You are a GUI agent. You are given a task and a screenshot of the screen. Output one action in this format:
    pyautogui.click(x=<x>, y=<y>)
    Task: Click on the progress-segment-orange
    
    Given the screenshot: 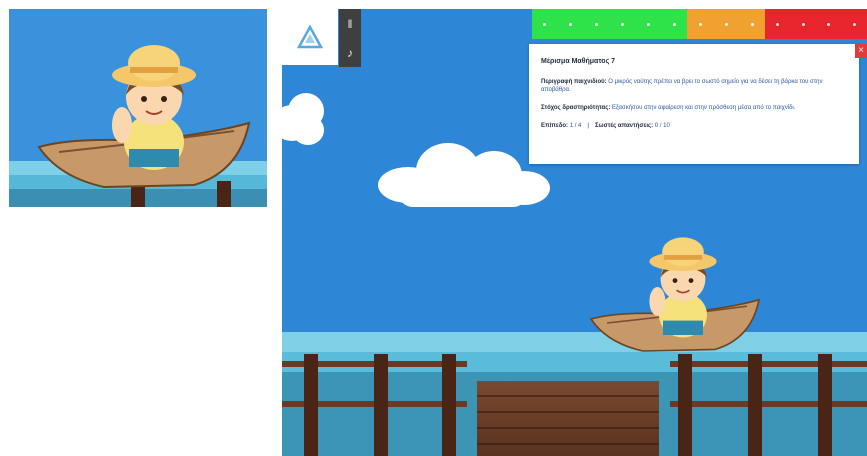 What is the action you would take?
    pyautogui.click(x=726, y=24)
    